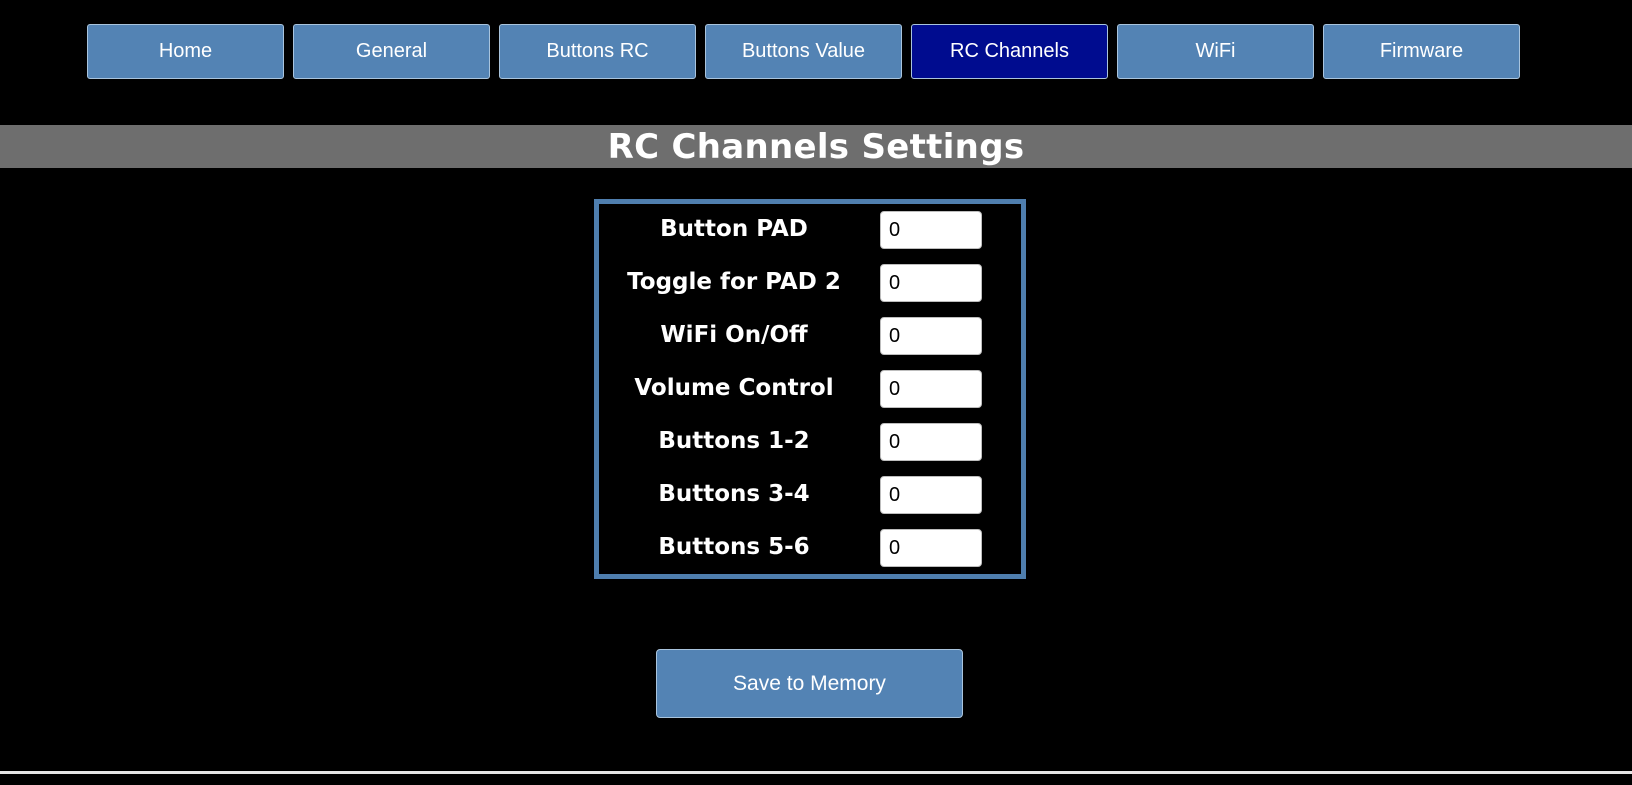  I want to click on setting-label-wifi-on-off: WiFi On/Off, so click(734, 335).